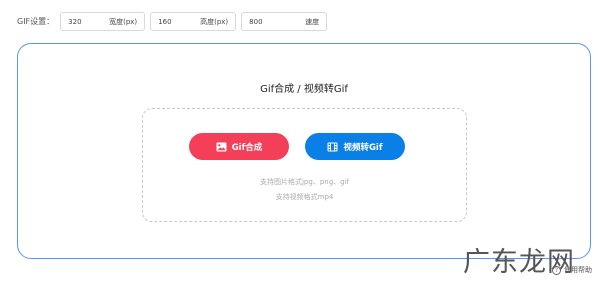  I want to click on width-value: 320, so click(75, 21).